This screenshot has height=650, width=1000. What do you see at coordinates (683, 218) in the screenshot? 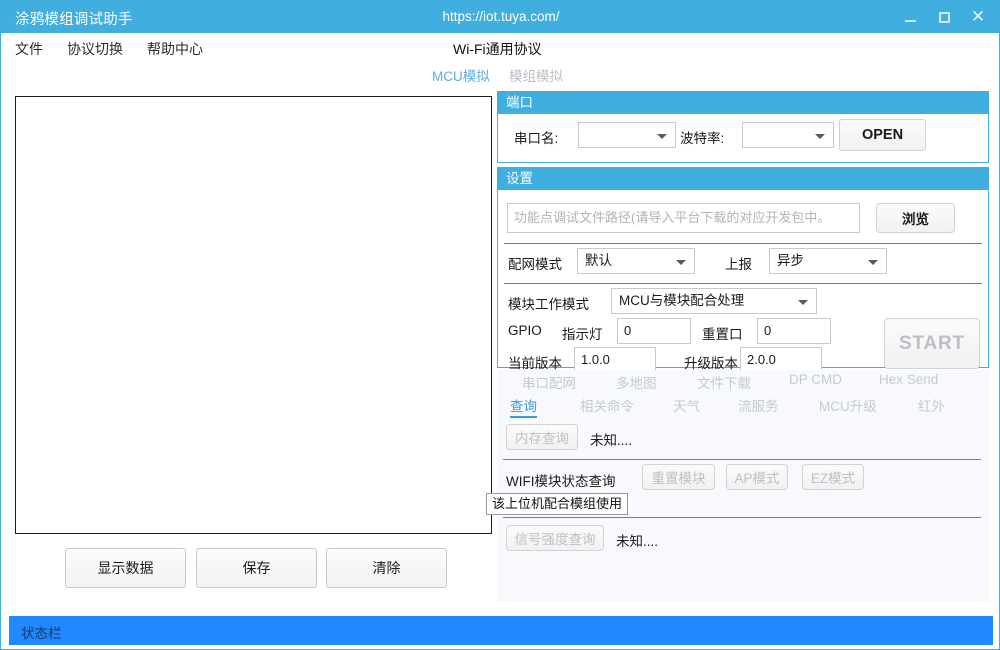
I see `function-point-file-path-input: 功能点调试文件路径(请导入平台下载的对应开发包中。` at bounding box center [683, 218].